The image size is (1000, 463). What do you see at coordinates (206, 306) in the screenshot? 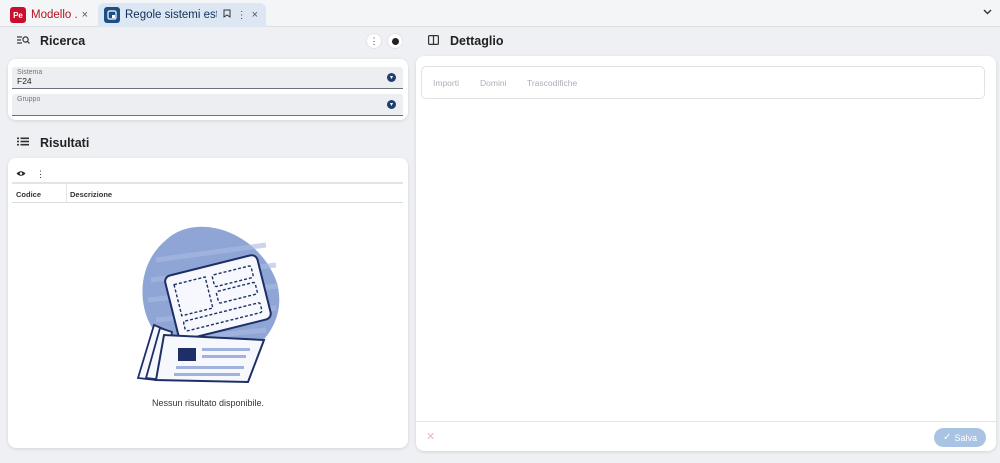
I see `empty-folder-illustration` at bounding box center [206, 306].